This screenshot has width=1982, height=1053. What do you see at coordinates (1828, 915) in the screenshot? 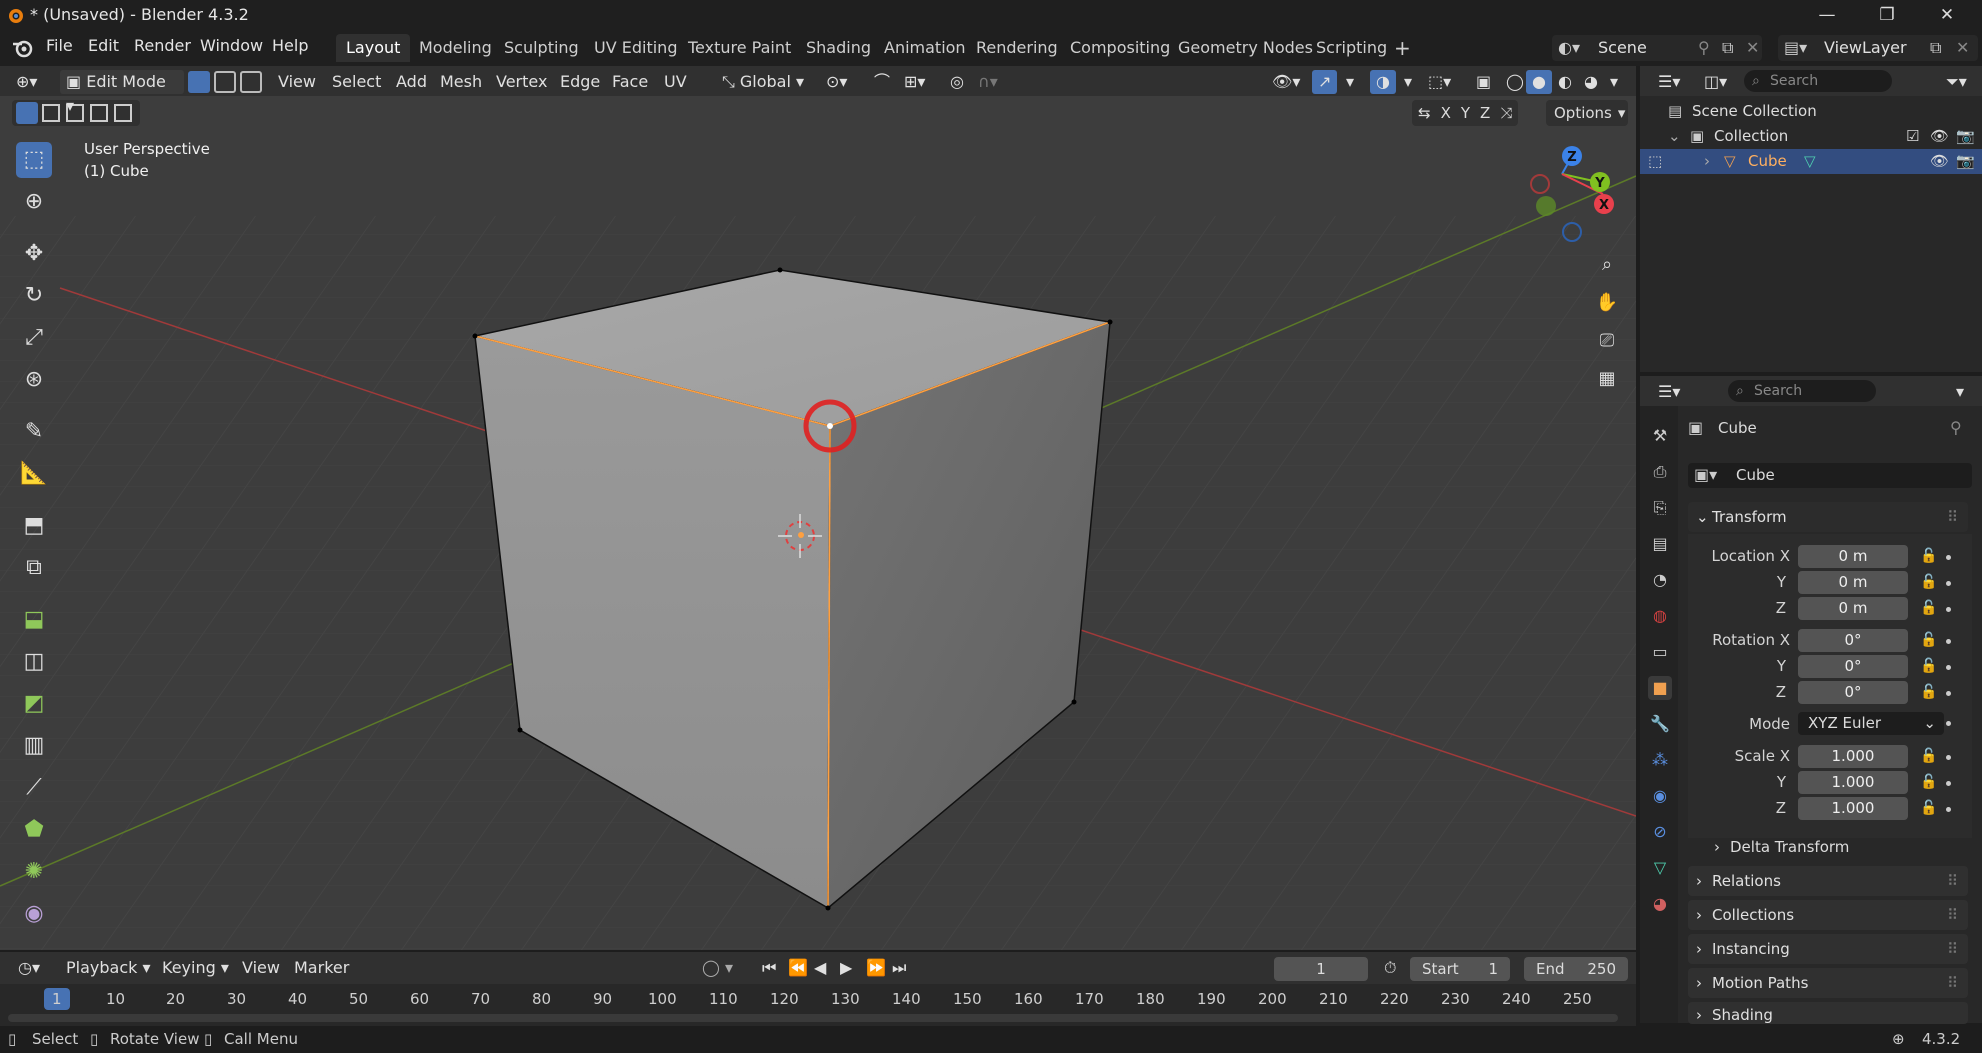
I see `collections-panel-header: › Collections ⠿` at bounding box center [1828, 915].